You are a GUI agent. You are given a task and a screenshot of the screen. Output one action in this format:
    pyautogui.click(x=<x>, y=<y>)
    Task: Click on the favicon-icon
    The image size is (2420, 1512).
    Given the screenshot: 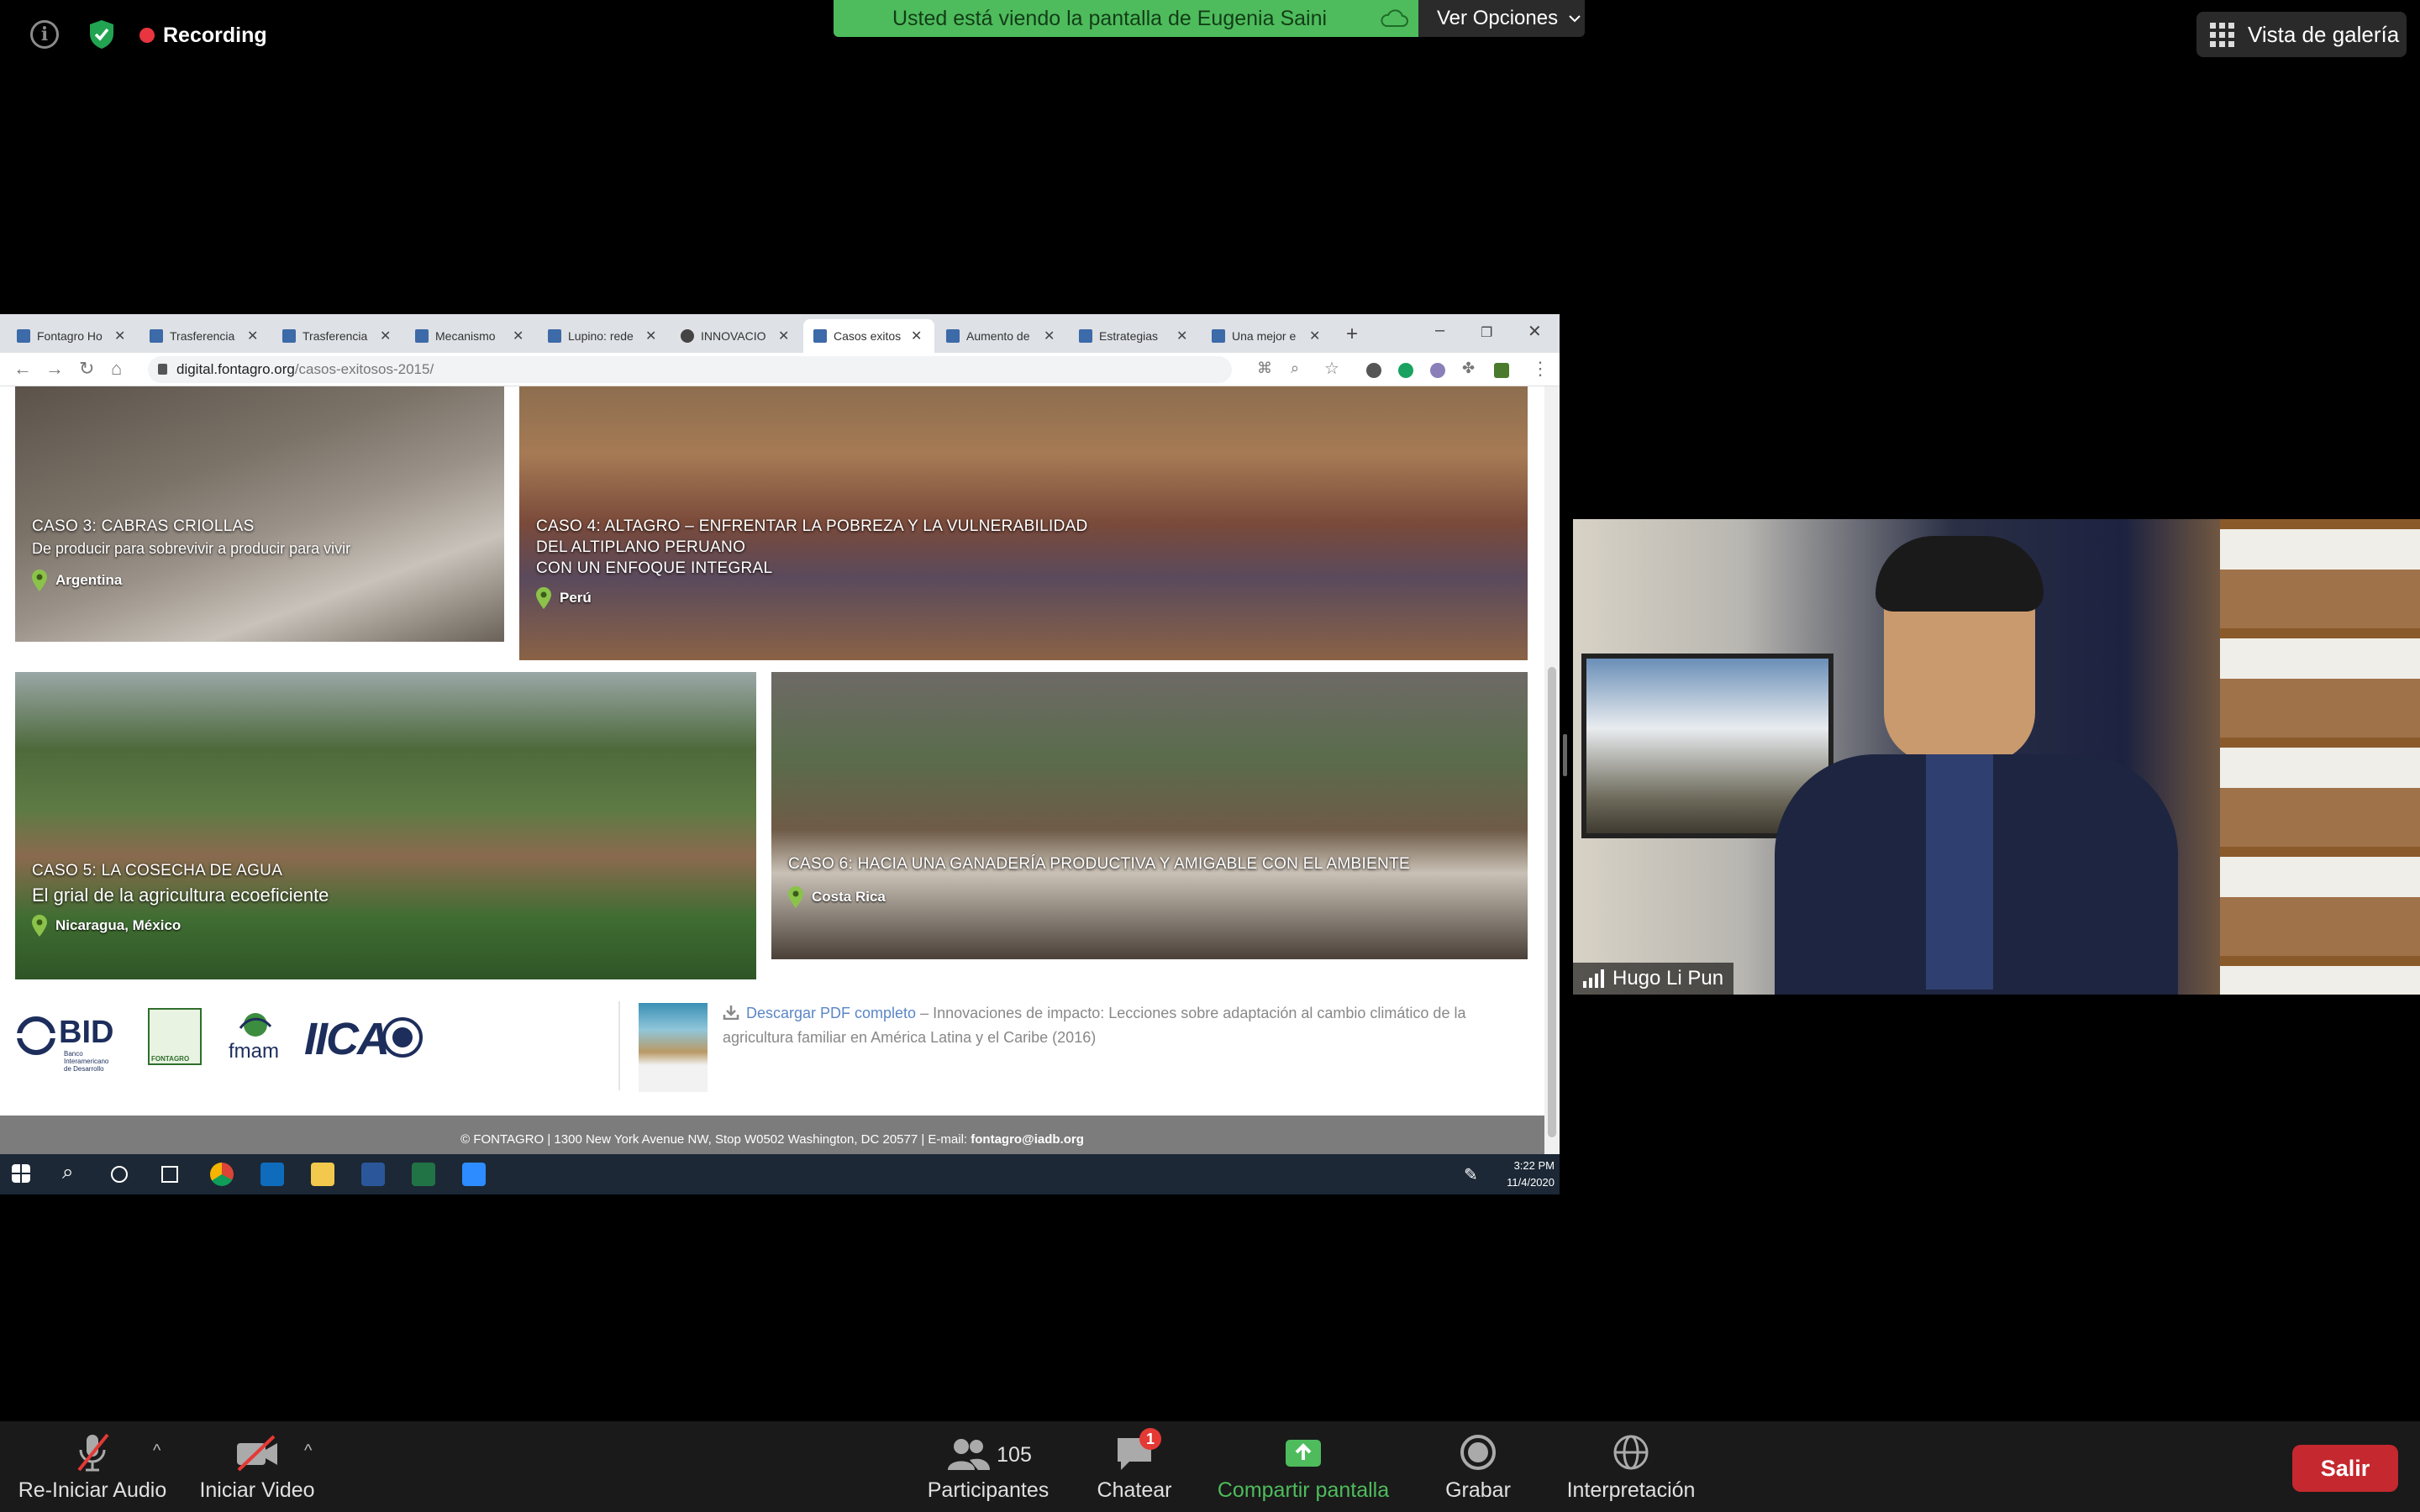 What is the action you would take?
    pyautogui.click(x=23, y=336)
    